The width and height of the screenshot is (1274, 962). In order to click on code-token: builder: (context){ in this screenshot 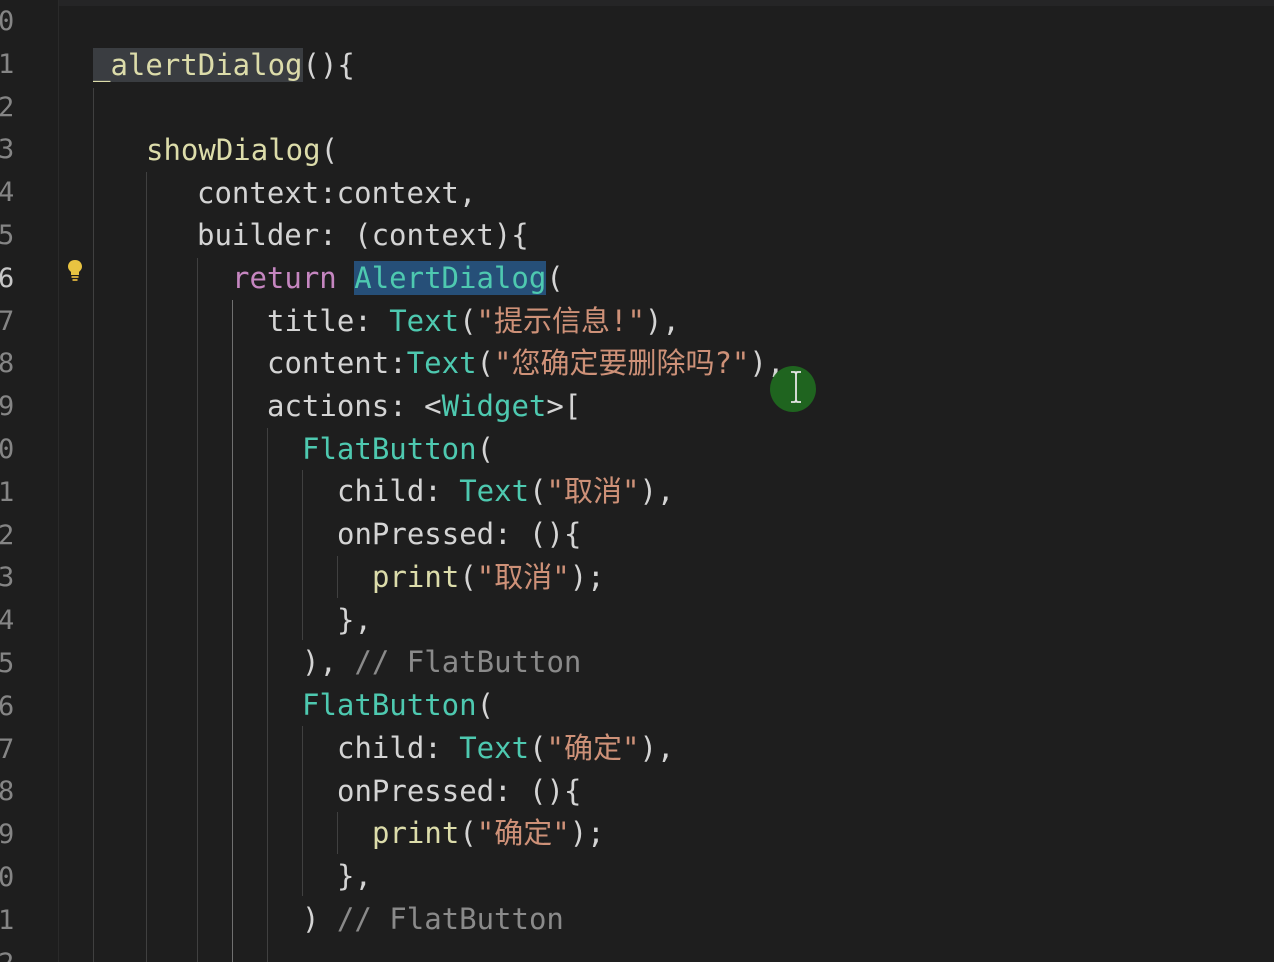, I will do `click(363, 235)`.